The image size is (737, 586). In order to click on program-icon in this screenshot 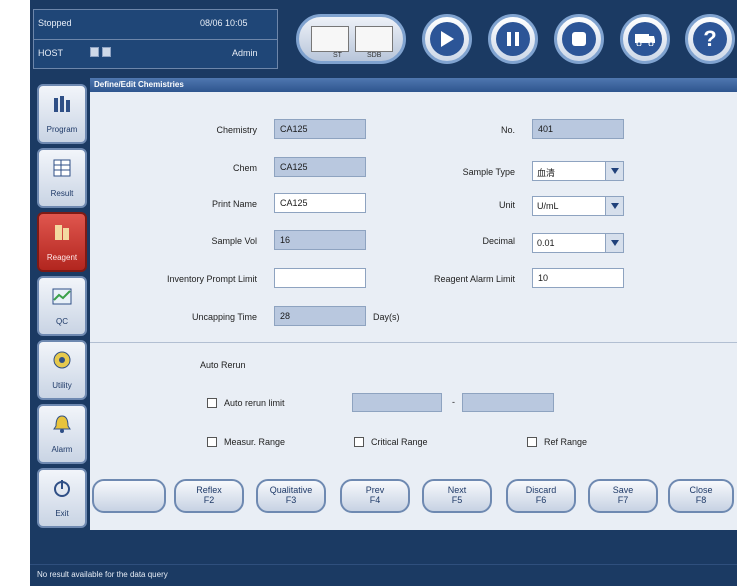, I will do `click(62, 104)`.